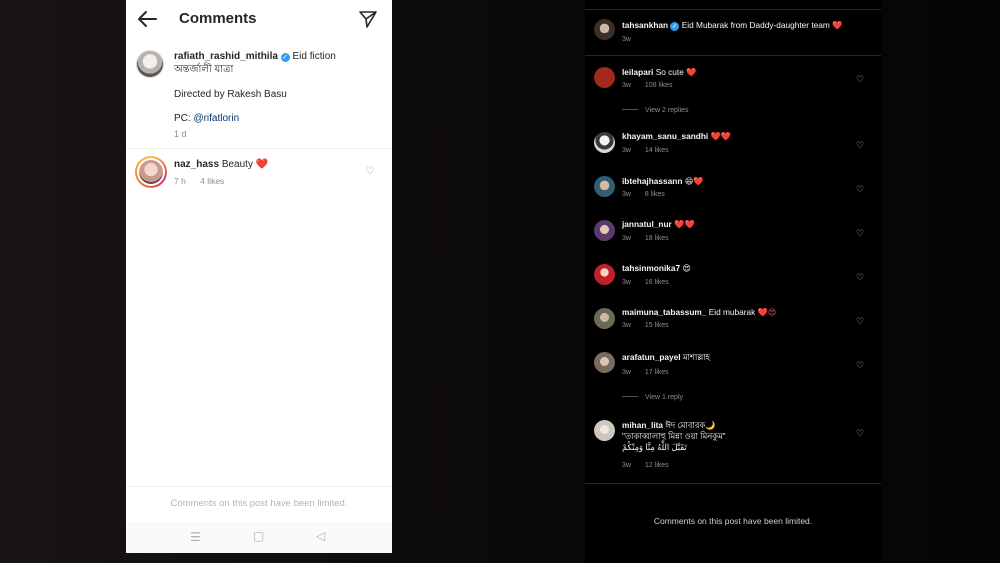  What do you see at coordinates (696, 357) in the screenshot?
I see `comment-text: মাশাল্লাহ` at bounding box center [696, 357].